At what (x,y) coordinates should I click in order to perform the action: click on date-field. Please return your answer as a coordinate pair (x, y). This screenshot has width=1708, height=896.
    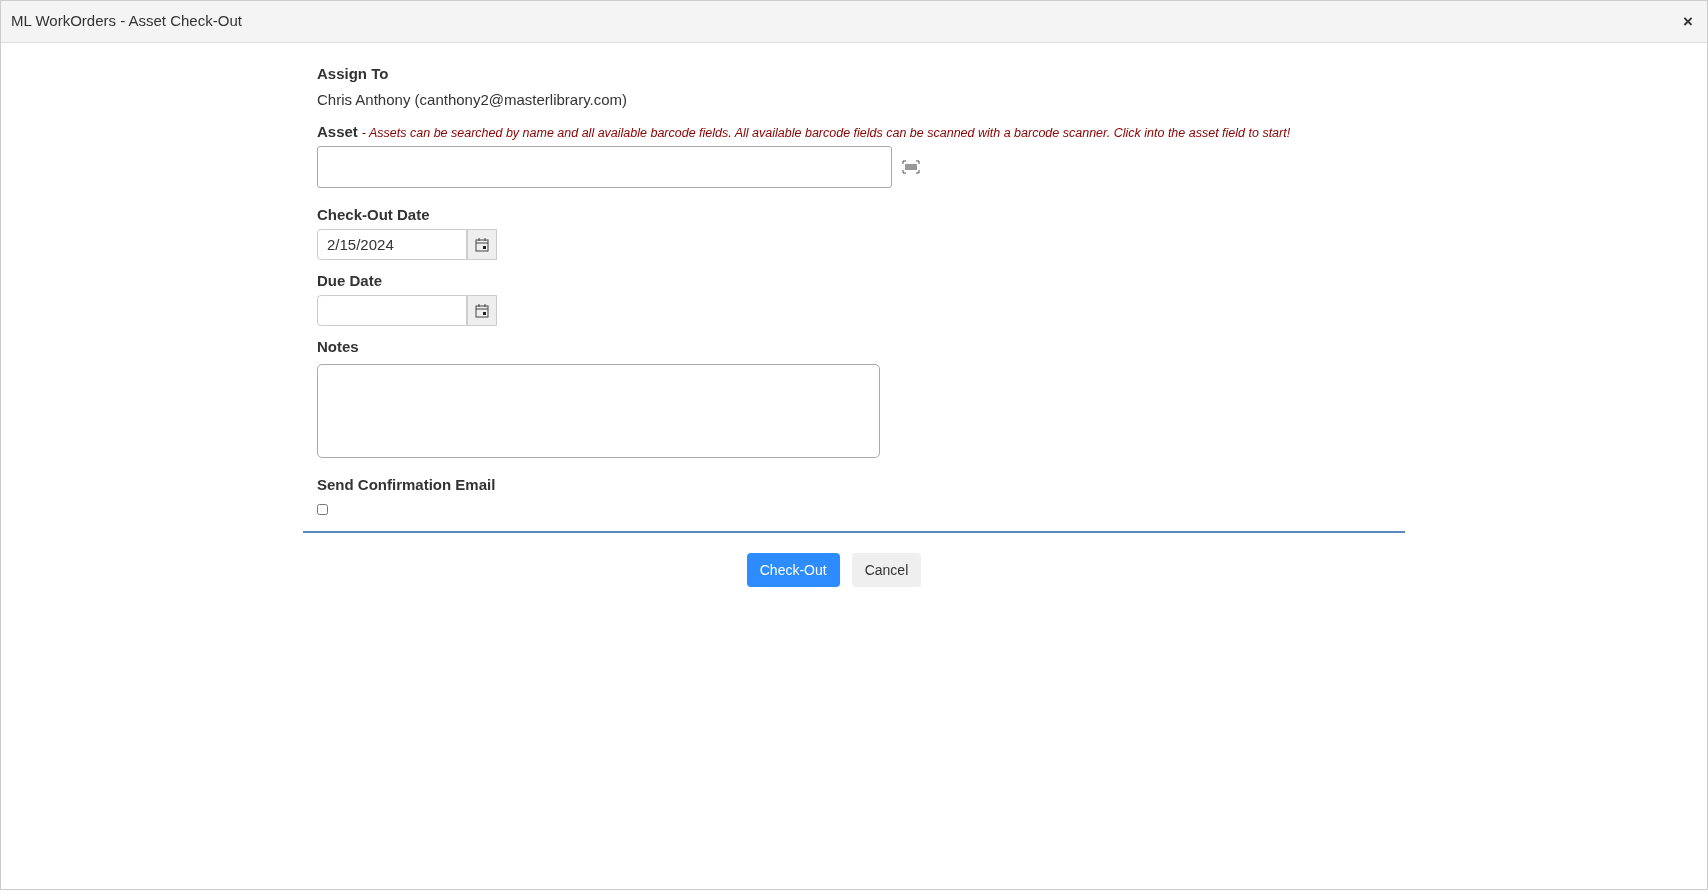
    Looking at the image, I should click on (392, 310).